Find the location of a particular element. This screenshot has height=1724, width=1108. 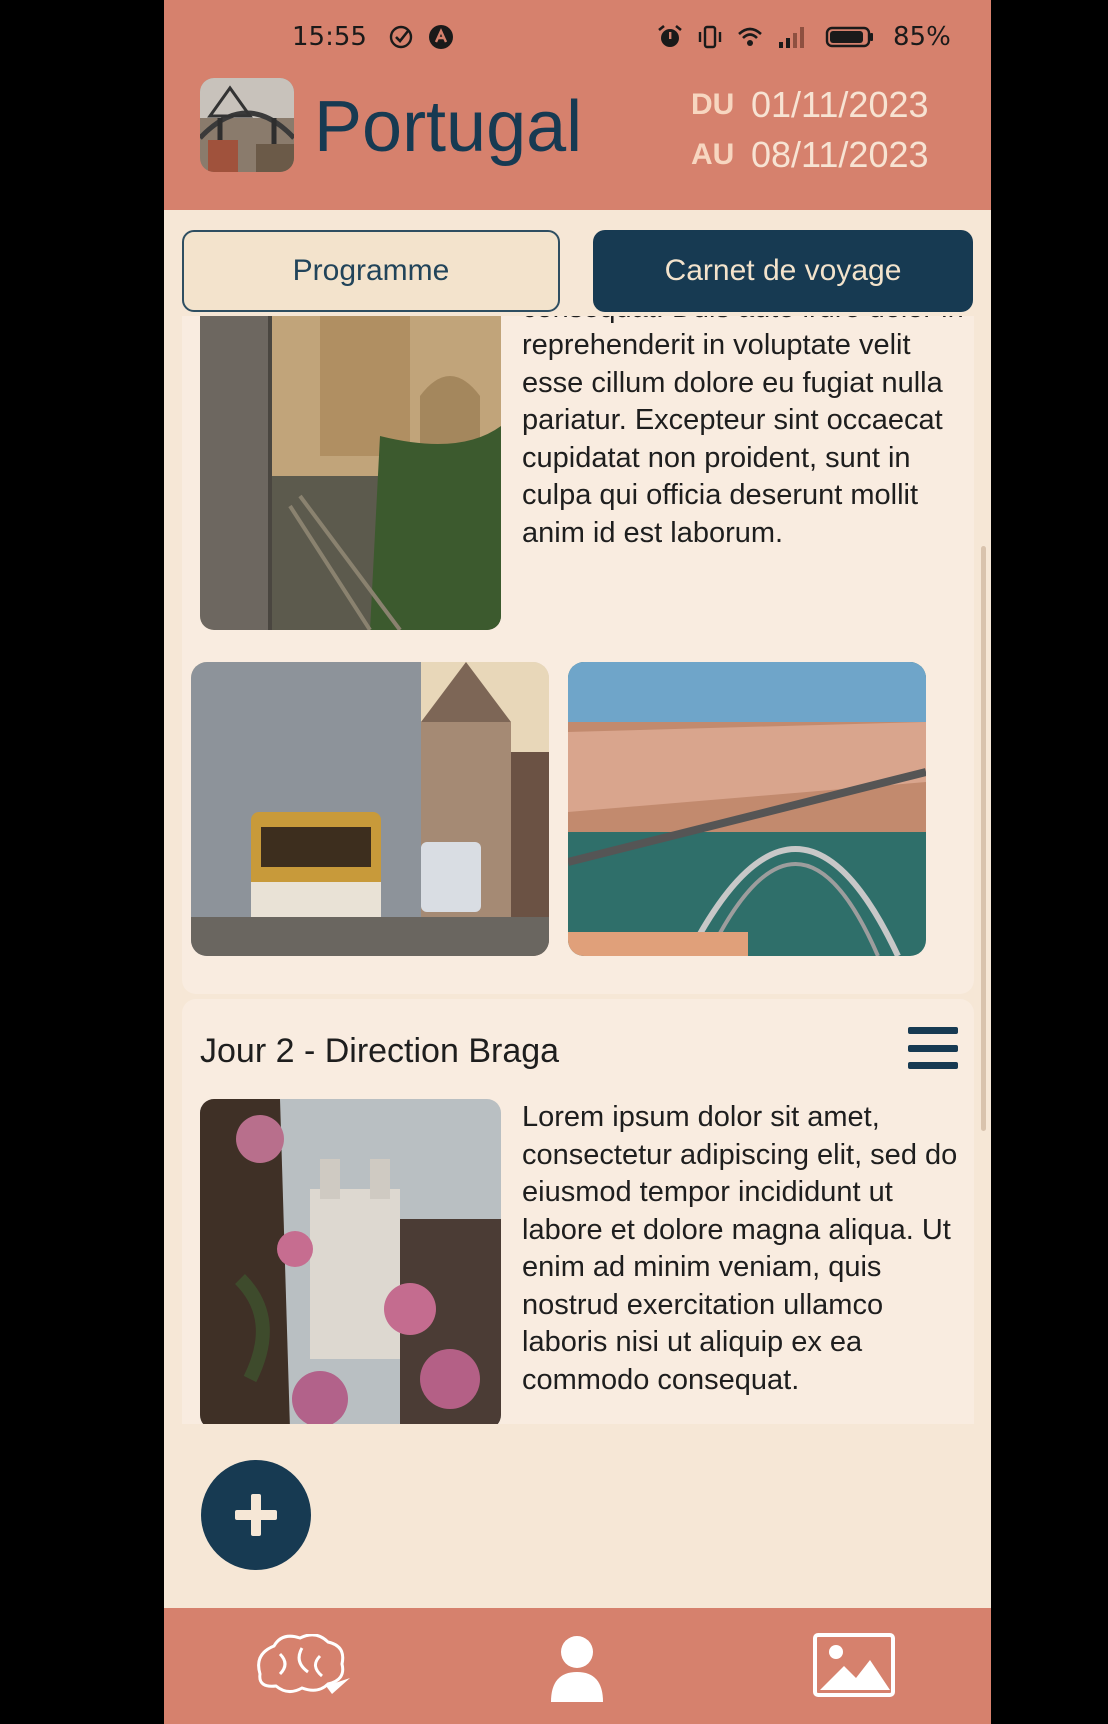

hamburger-menu-icon is located at coordinates (933, 1048).